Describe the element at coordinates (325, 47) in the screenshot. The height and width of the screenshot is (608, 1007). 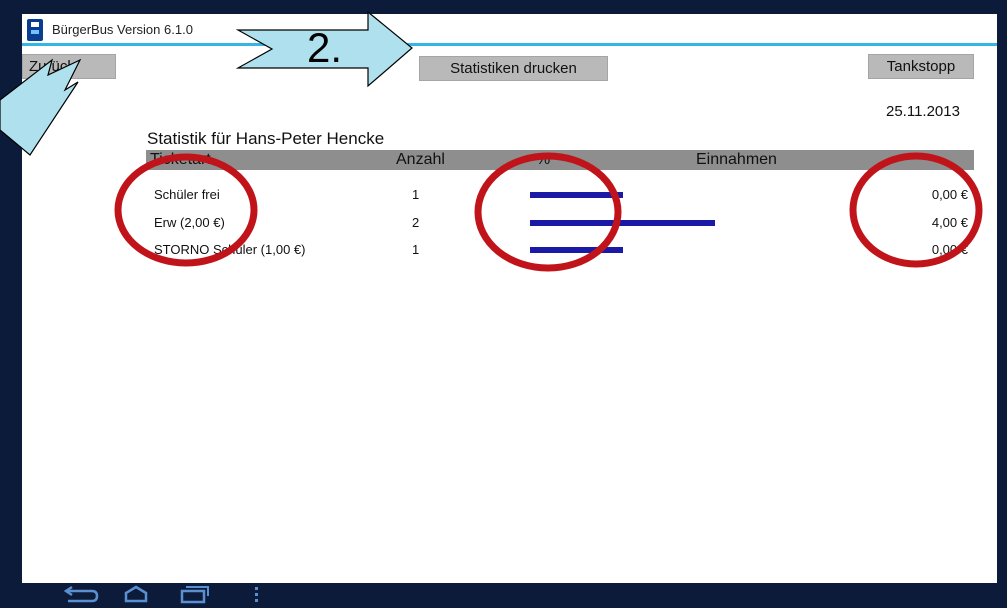
I see `annotation-step-label: 2.` at that location.